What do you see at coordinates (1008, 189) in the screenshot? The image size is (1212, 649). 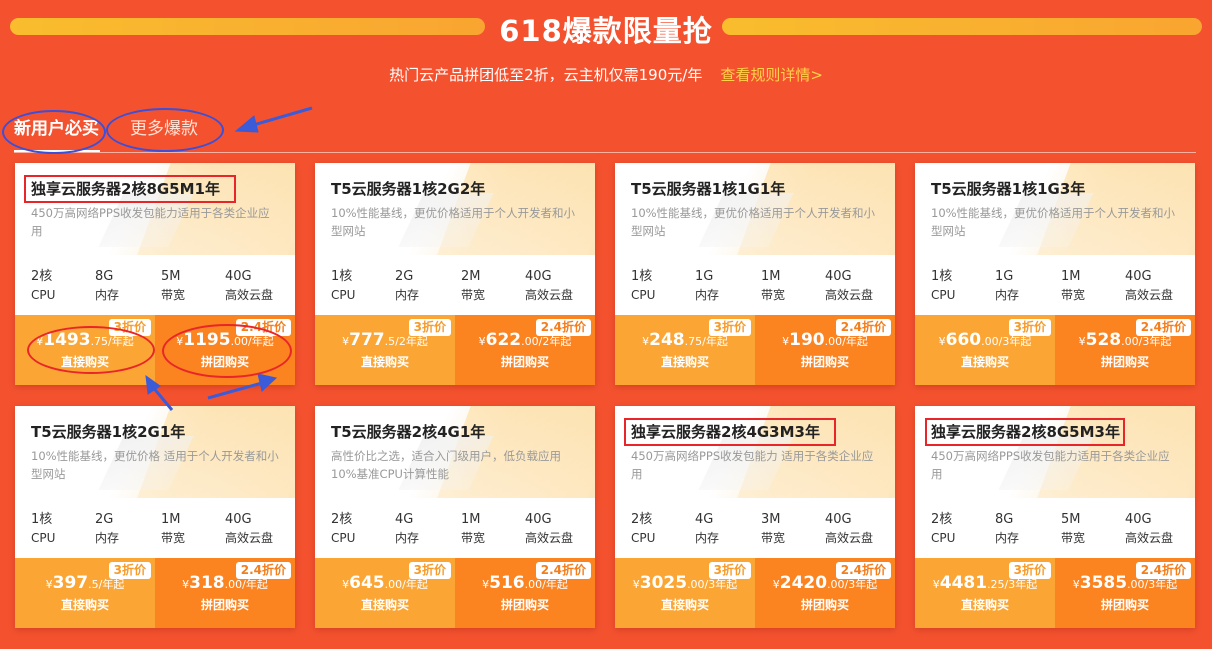 I see `card-title: T5云服务器1核1G3年` at bounding box center [1008, 189].